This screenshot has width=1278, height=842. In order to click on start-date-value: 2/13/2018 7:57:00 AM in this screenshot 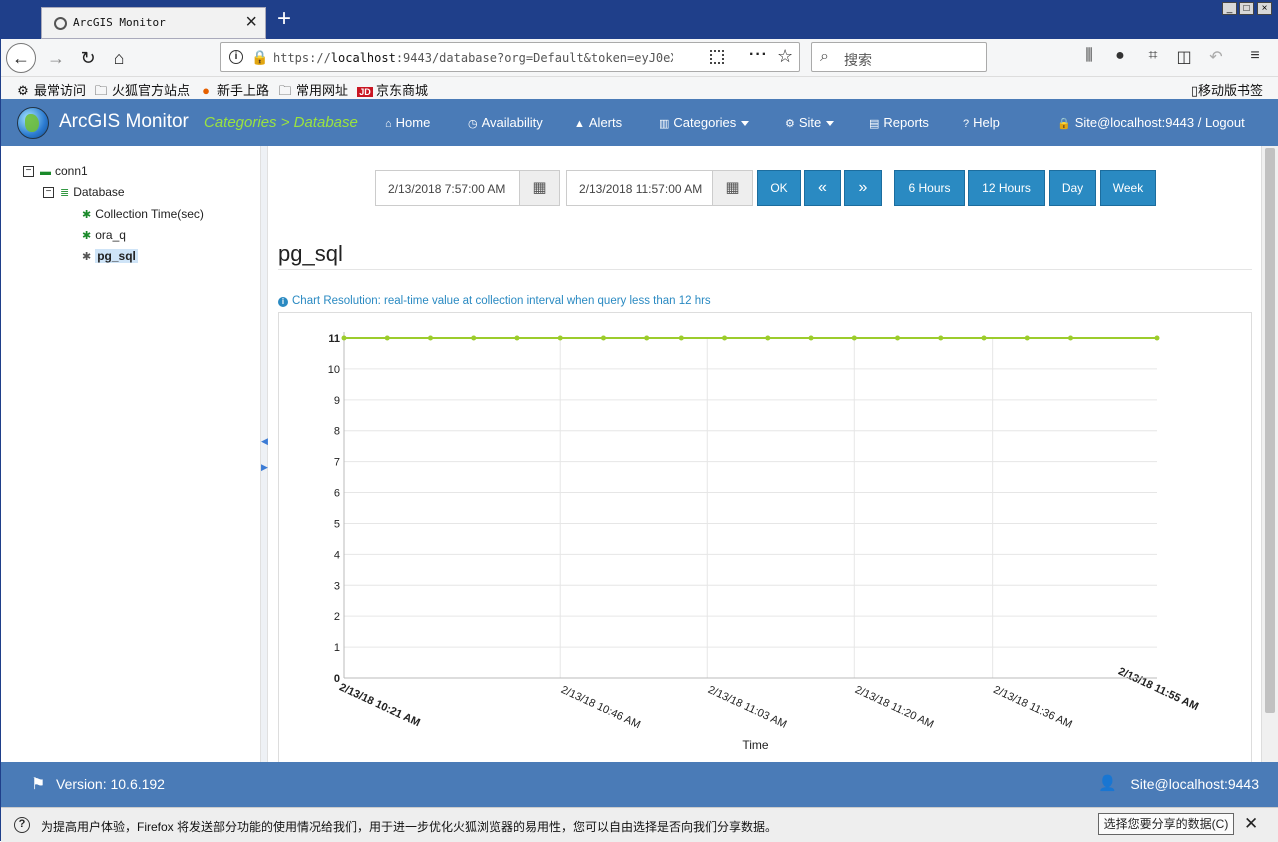, I will do `click(446, 189)`.